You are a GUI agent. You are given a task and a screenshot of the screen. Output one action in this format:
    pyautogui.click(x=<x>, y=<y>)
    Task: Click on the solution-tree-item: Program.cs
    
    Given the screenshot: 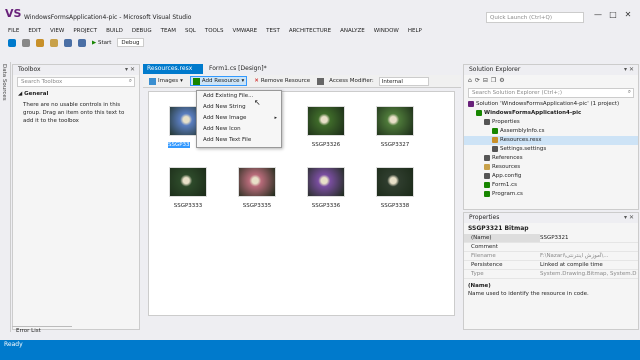 What is the action you would take?
    pyautogui.click(x=551, y=194)
    